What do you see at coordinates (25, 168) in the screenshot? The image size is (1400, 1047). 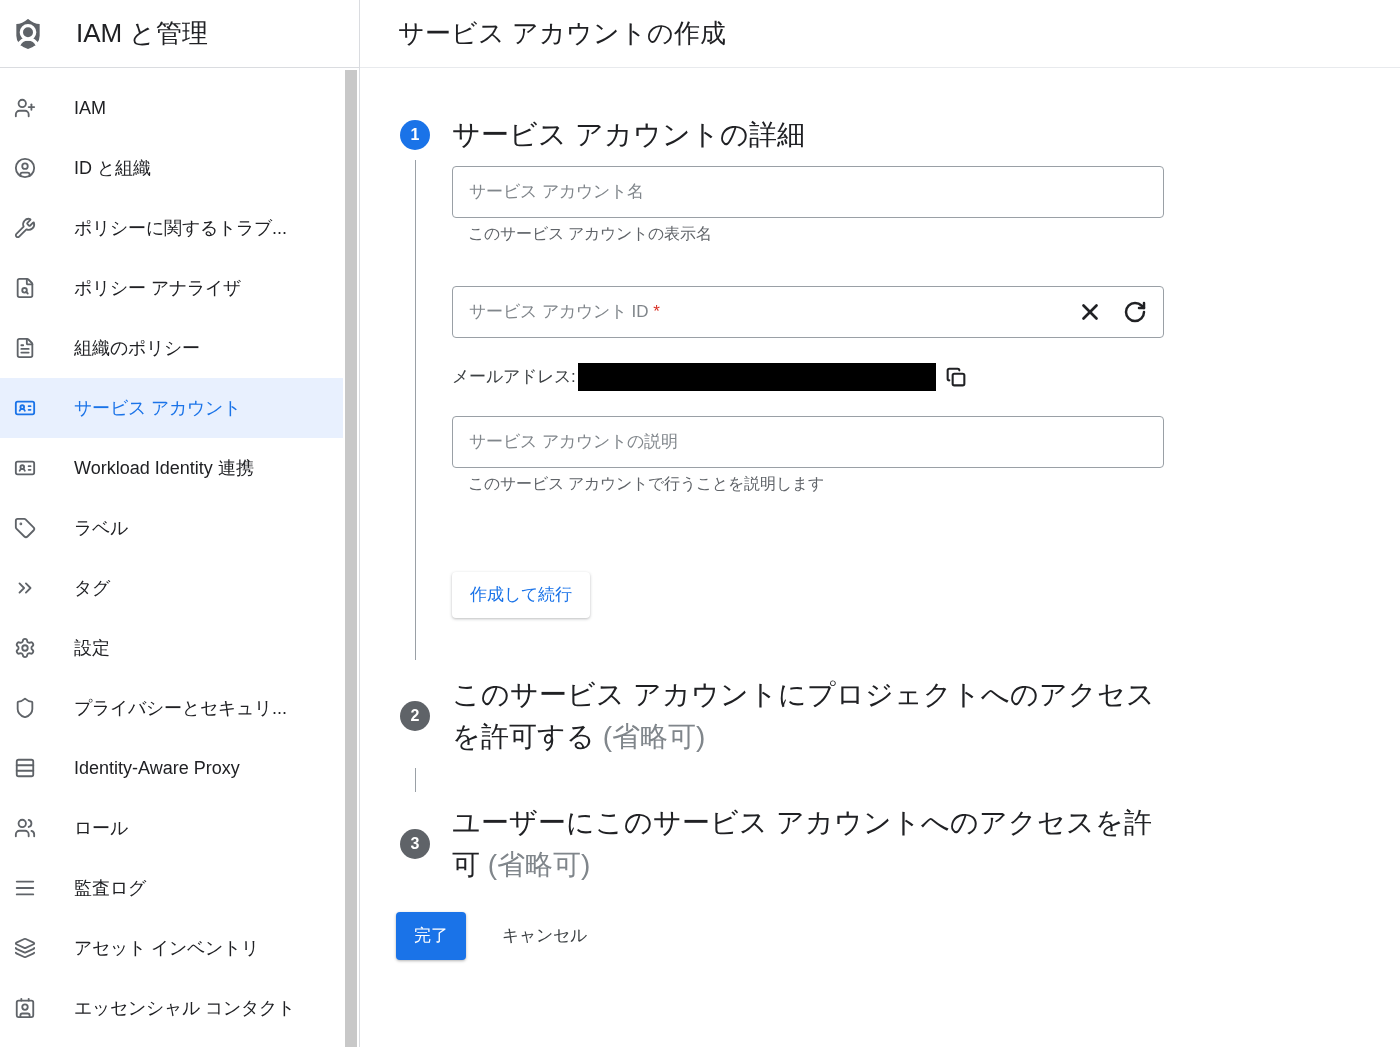 I see `account-circle-icon` at bounding box center [25, 168].